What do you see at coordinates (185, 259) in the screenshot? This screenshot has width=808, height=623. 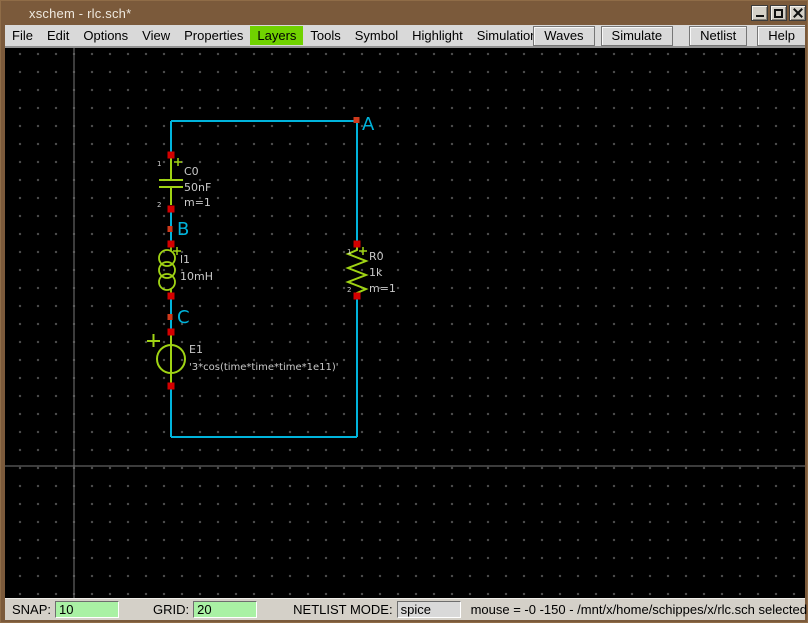 I see `component-ref: l1` at bounding box center [185, 259].